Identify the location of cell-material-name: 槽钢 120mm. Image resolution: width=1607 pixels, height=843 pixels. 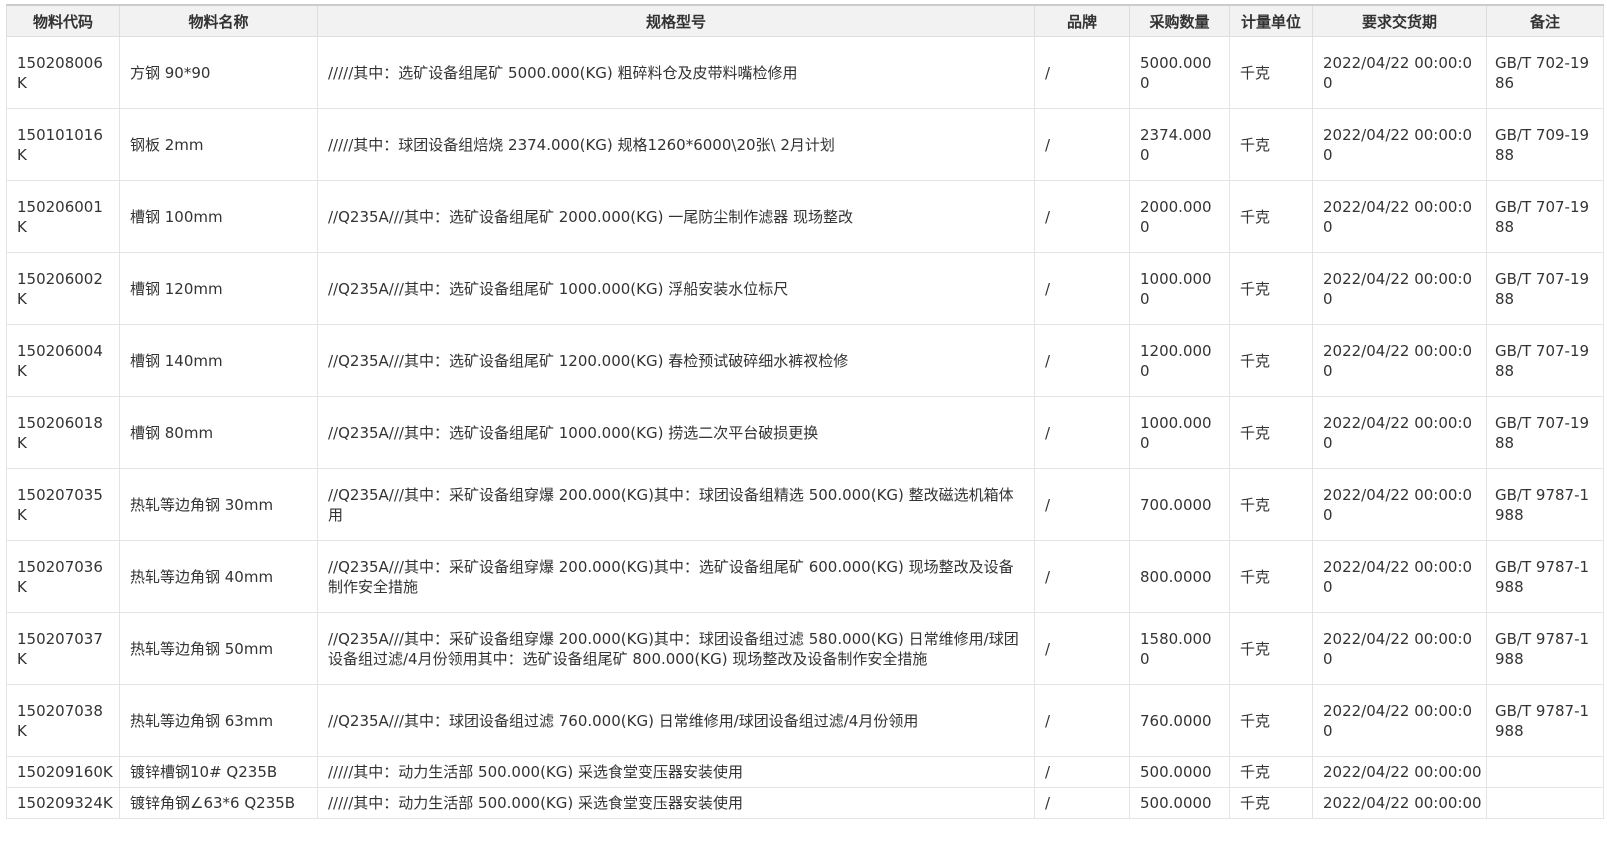
(218, 288).